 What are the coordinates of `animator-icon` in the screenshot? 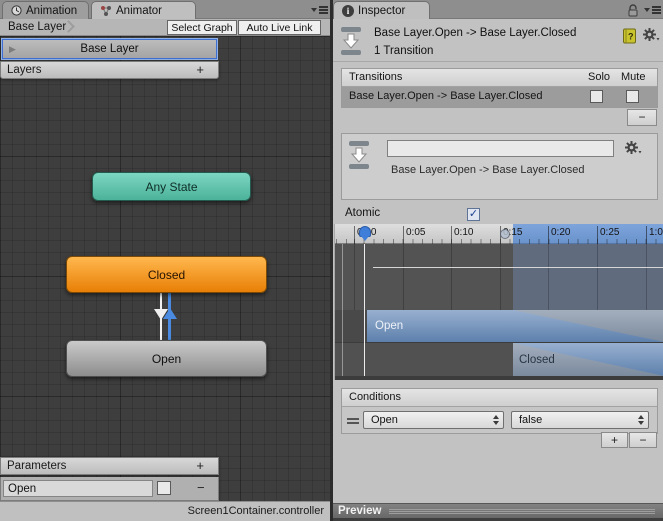 It's located at (106, 10).